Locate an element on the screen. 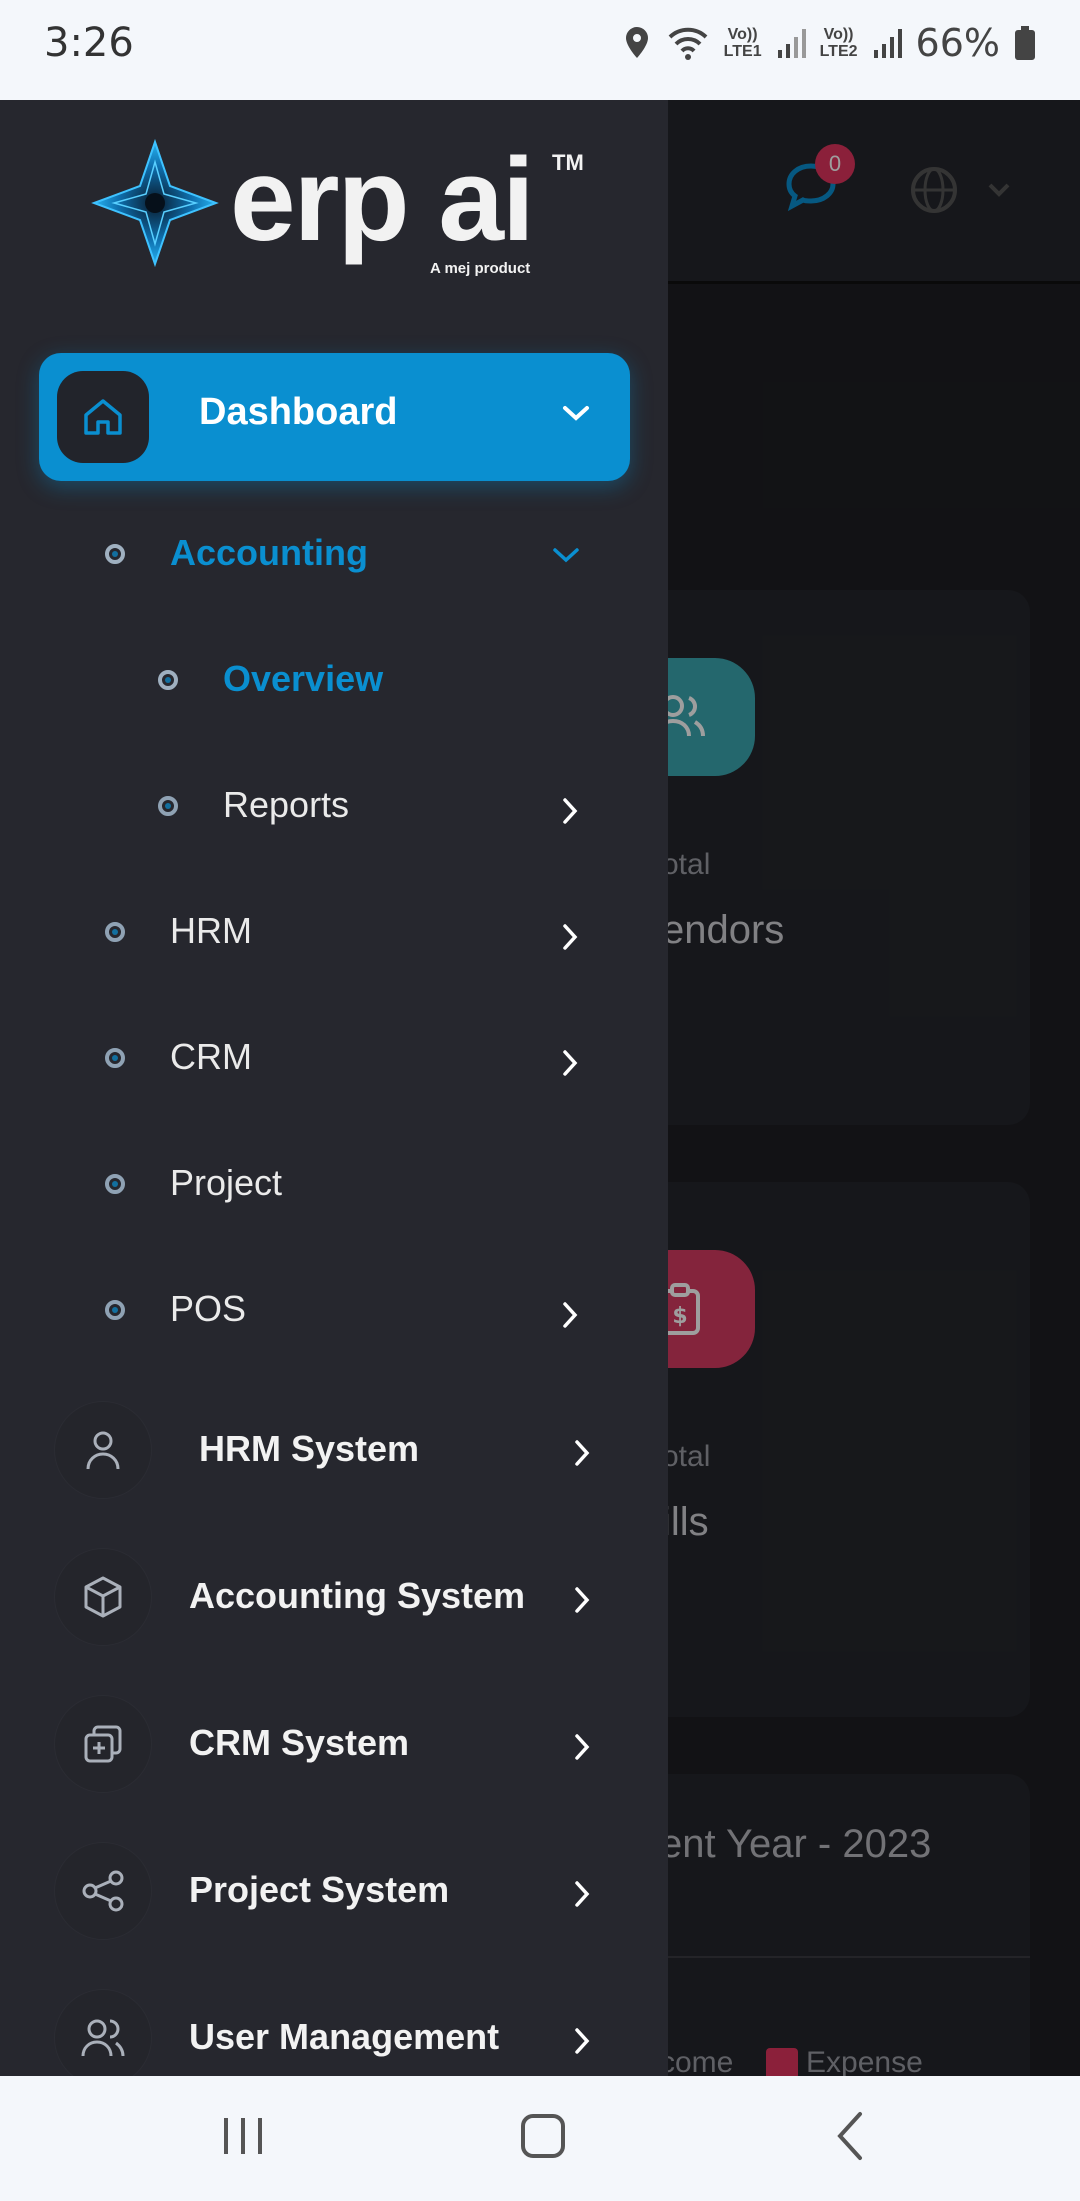 The image size is (1080, 2201). status-time: 3:26 is located at coordinates (89, 43).